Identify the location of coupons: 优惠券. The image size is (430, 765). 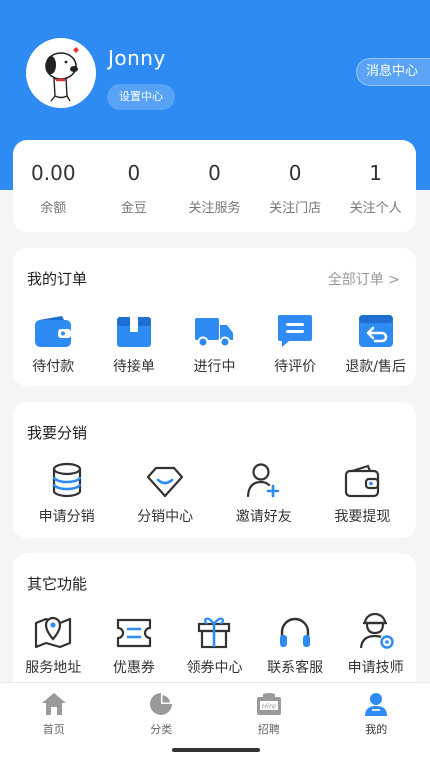
(134, 644).